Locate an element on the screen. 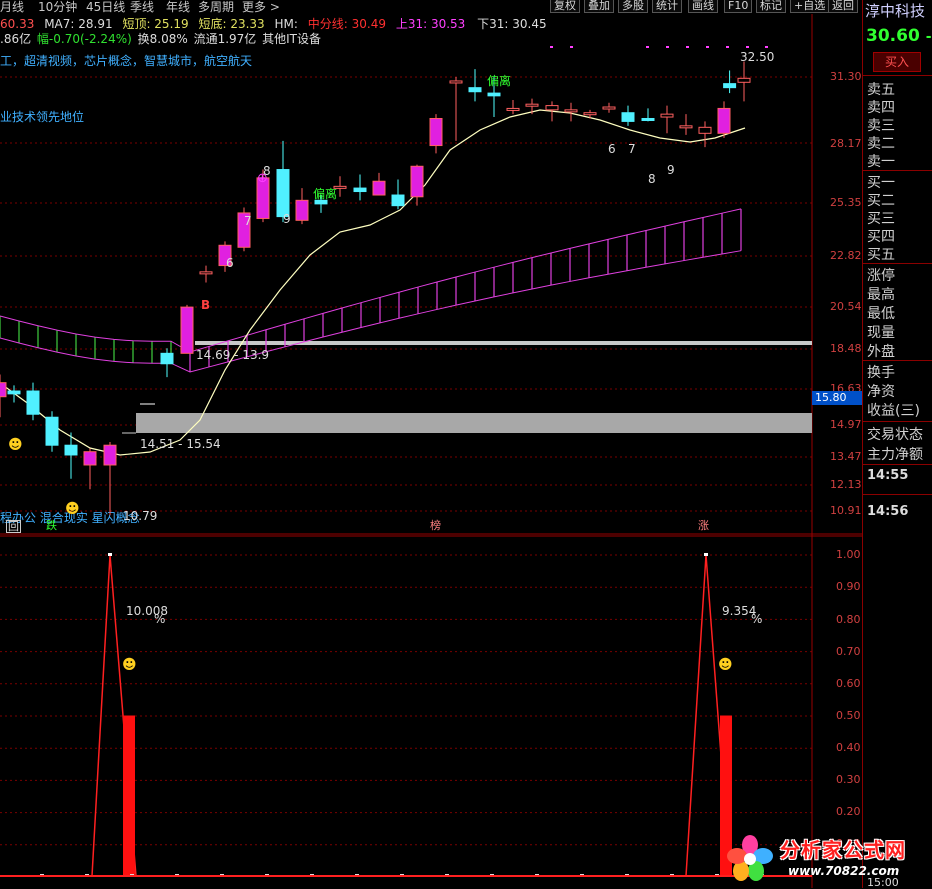  indicator-tick: 0.60 is located at coordinates (848, 683).